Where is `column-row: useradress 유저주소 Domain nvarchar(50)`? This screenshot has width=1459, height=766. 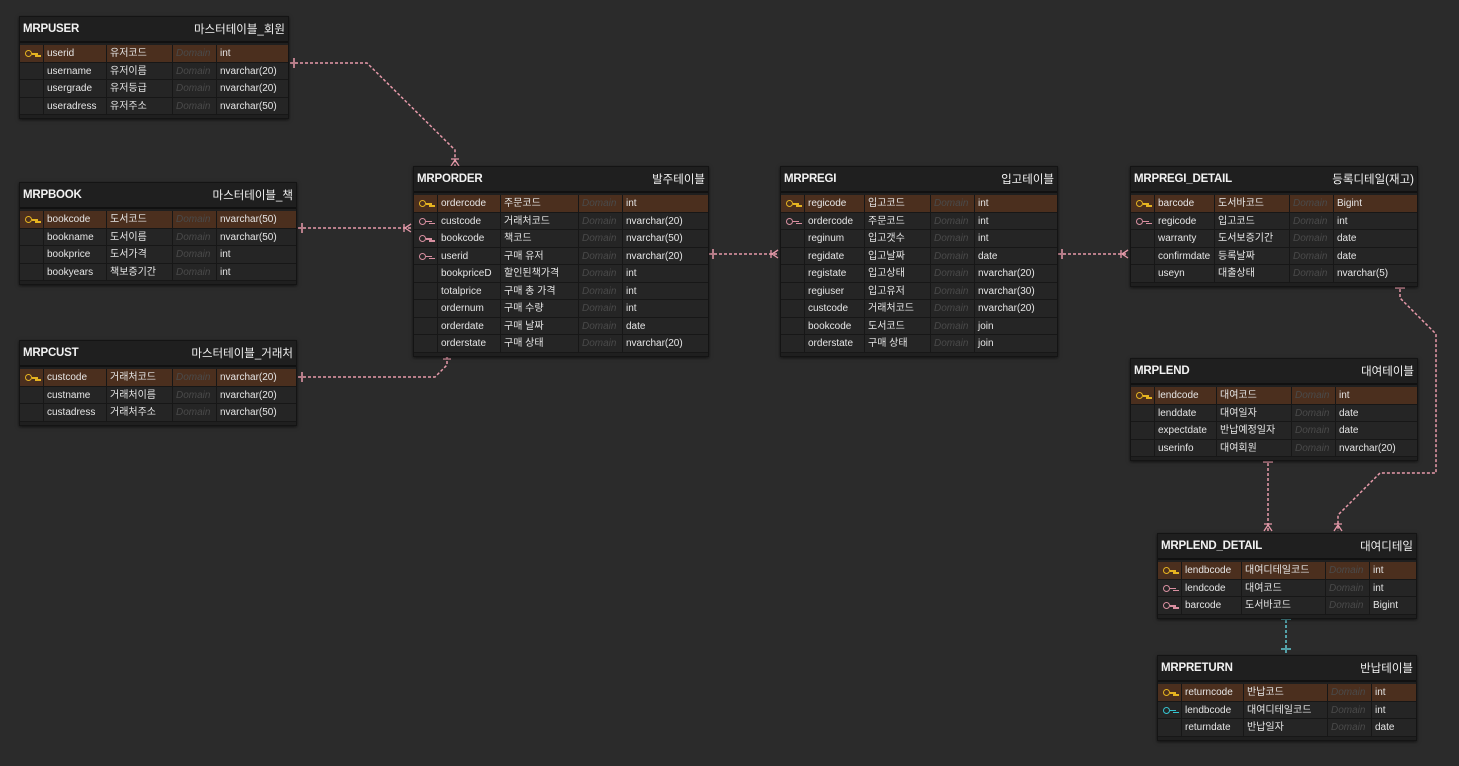
column-row: useradress 유저주소 Domain nvarchar(50) is located at coordinates (154, 106).